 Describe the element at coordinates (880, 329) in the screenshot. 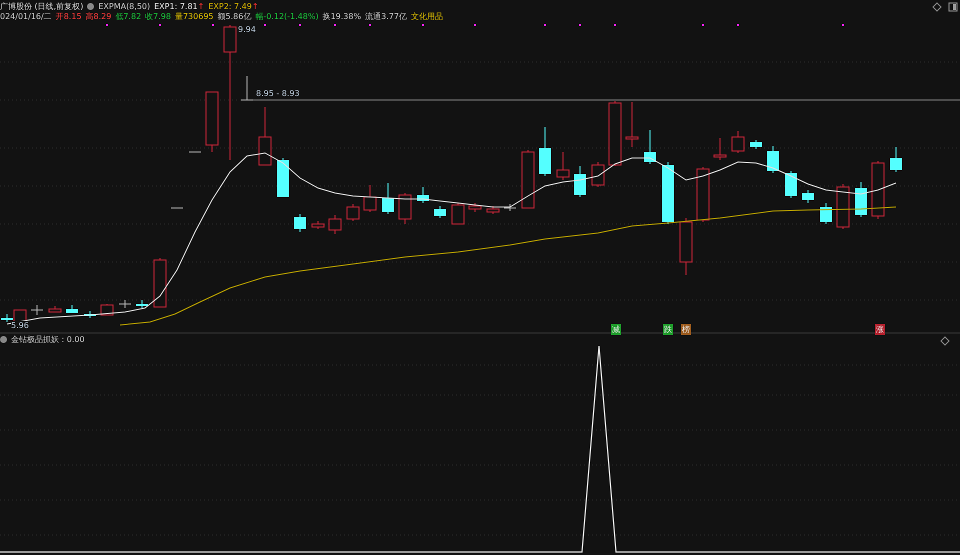

I see `signal-tag: 涨` at that location.